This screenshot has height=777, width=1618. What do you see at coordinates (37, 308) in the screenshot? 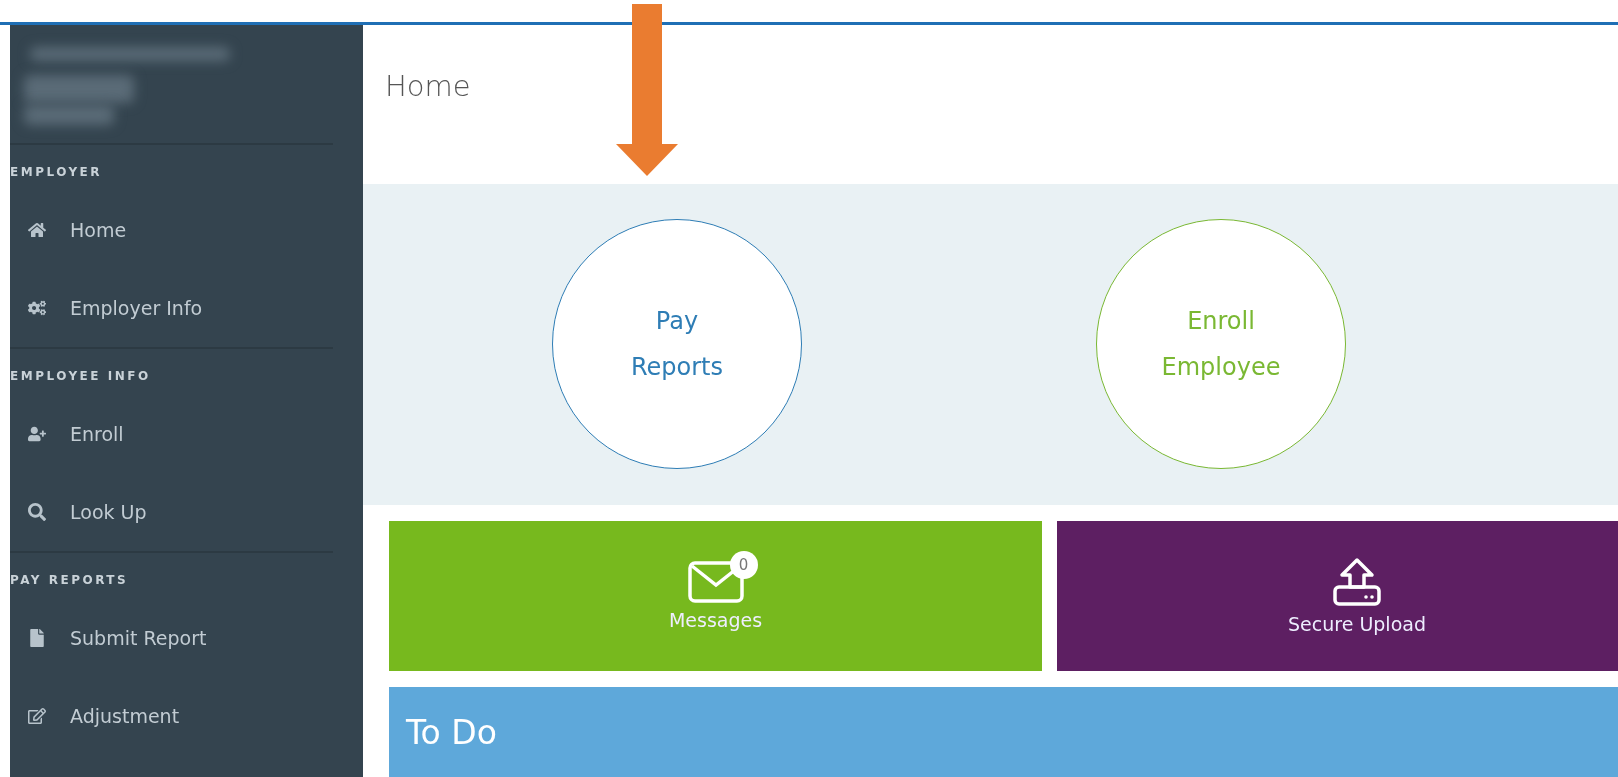
I see `gears-icon` at bounding box center [37, 308].